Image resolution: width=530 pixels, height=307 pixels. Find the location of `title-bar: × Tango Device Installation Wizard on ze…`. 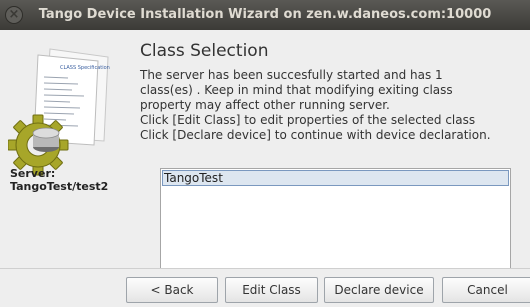

title-bar: × Tango Device Installation Wizard on ze… is located at coordinates (265, 15).